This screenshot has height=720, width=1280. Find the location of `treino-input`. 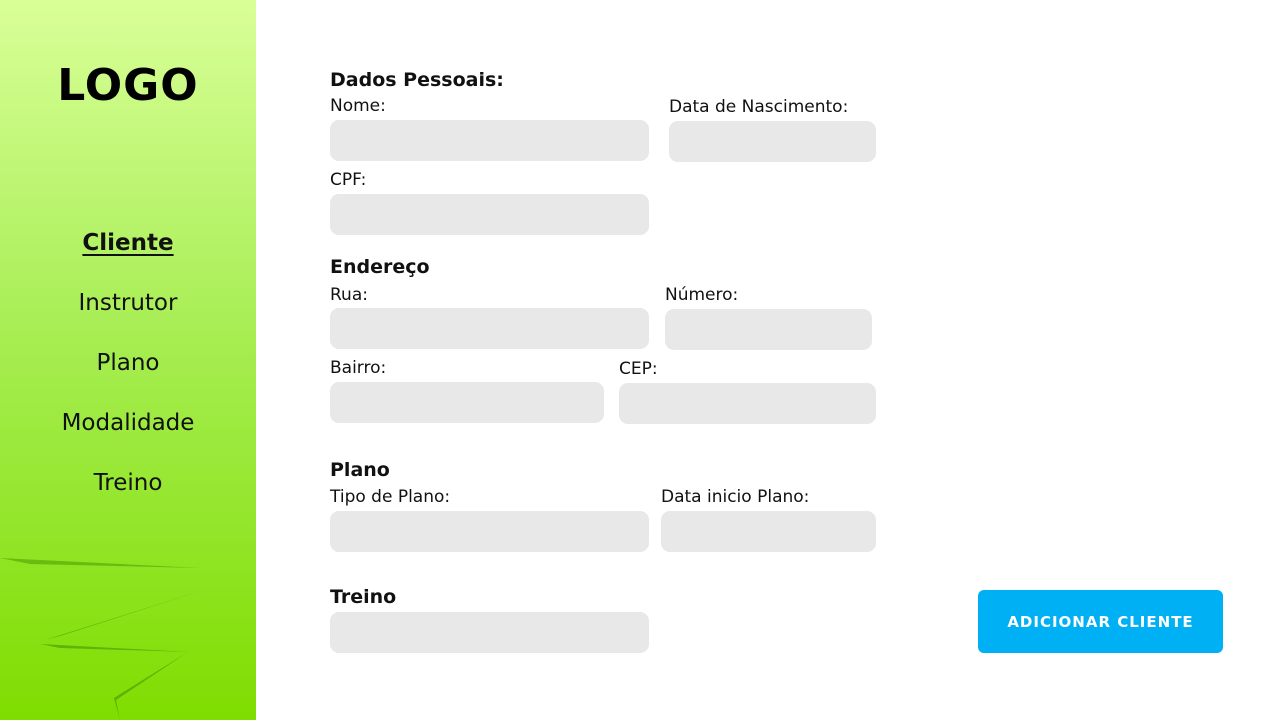

treino-input is located at coordinates (489, 632).